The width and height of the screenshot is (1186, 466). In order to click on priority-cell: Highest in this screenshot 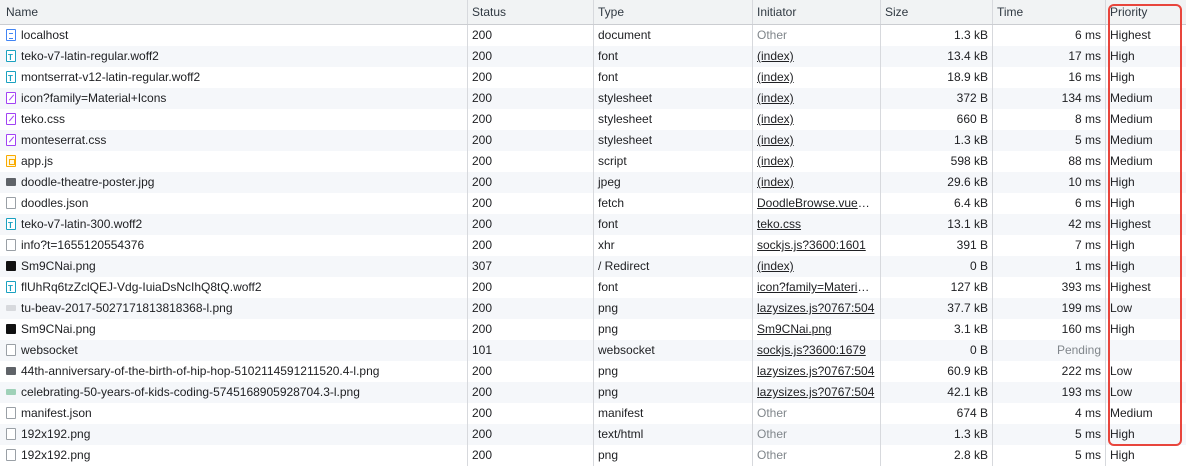, I will do `click(1130, 35)`.